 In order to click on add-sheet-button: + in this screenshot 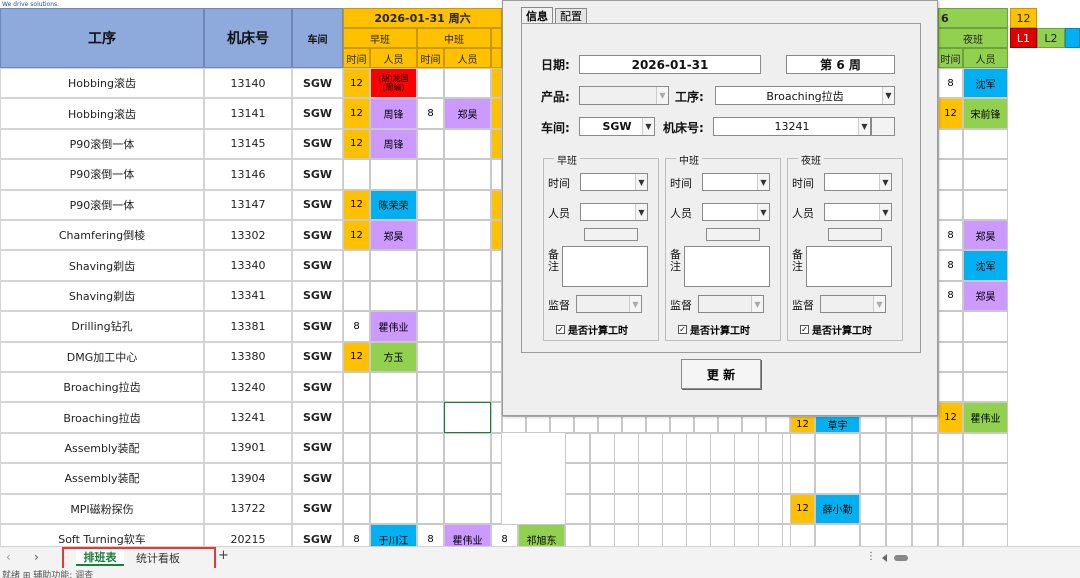, I will do `click(223, 555)`.